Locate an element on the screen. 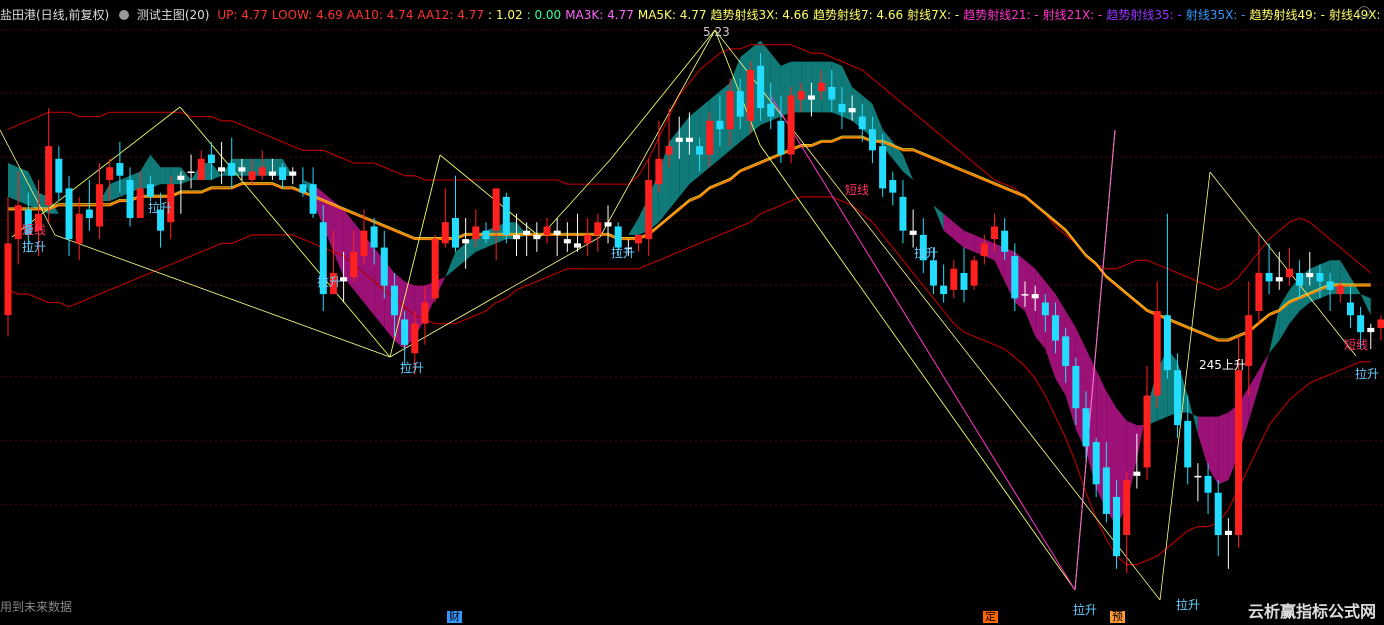  event-marker: 预 is located at coordinates (1117, 617).